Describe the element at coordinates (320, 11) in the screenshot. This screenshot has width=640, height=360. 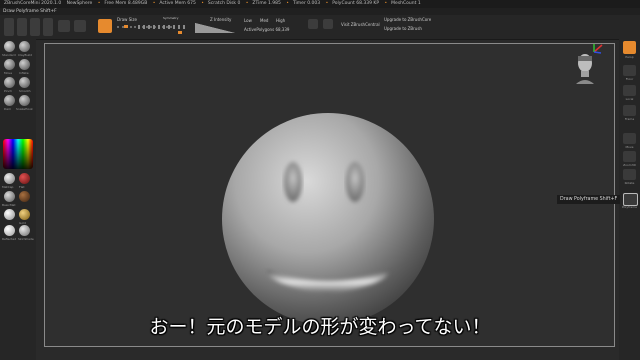
I see `status-hint: Draw Polyframe Shift+F` at that location.